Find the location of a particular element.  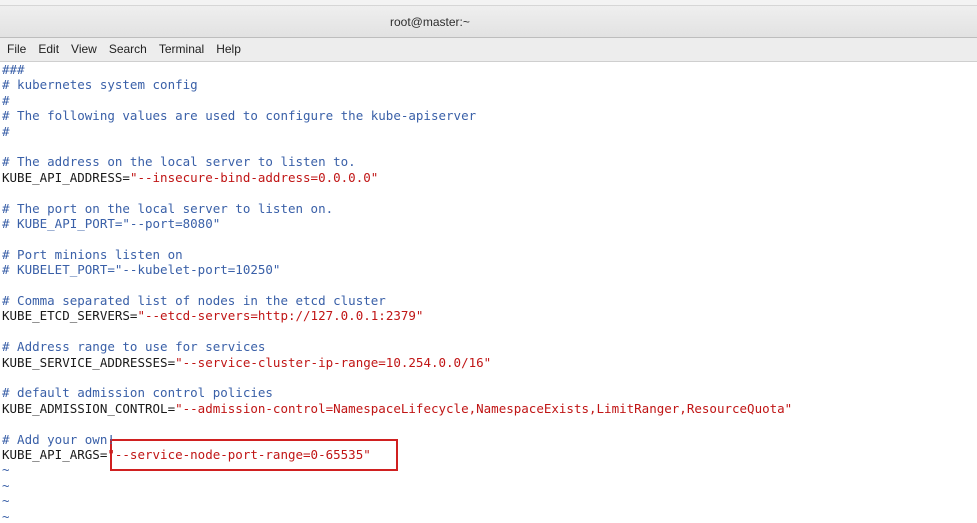

config-value: "--insecure-bind-address=0.0.0.0" is located at coordinates (254, 177).